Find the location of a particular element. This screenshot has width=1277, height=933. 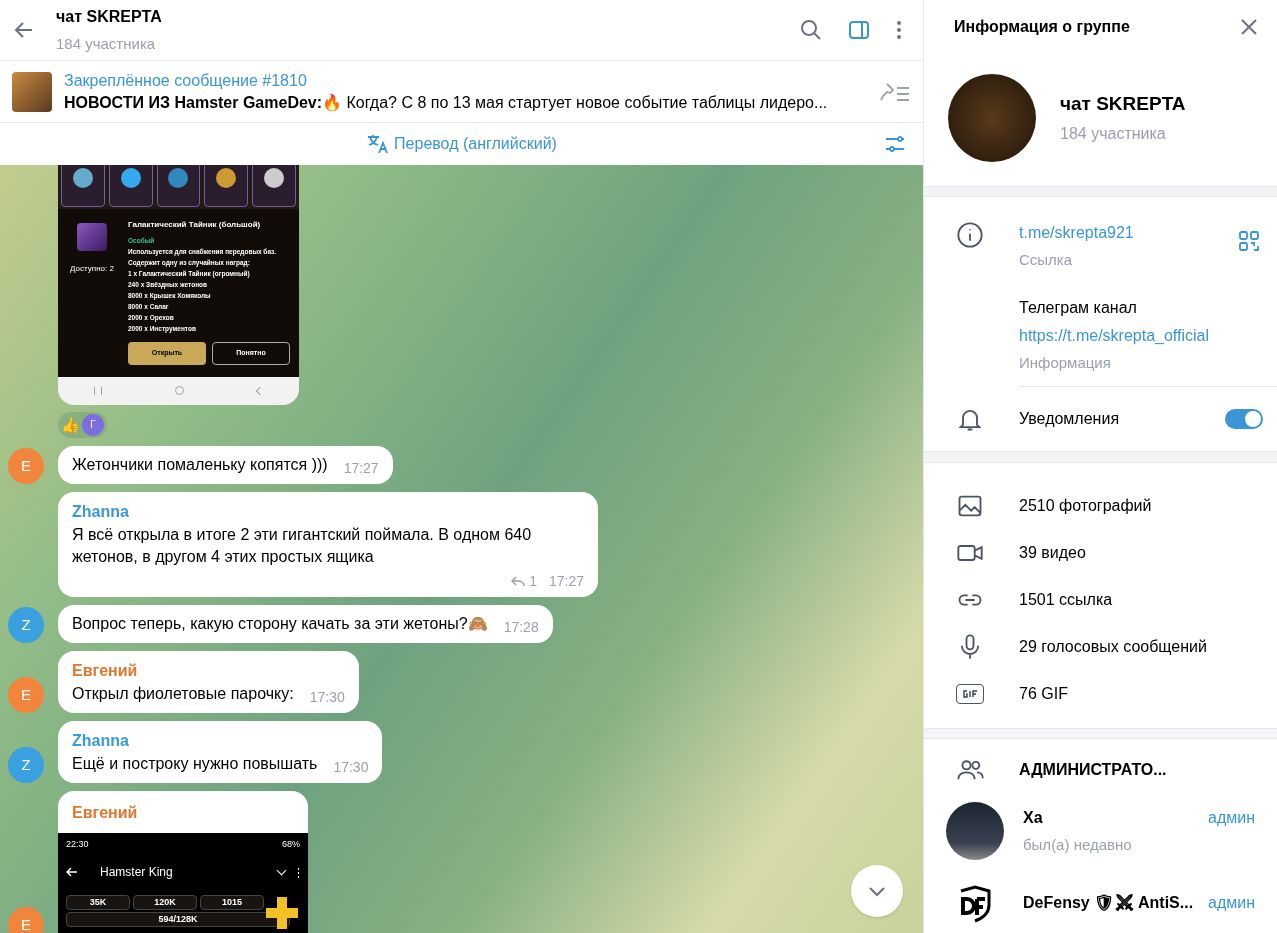

search-icon is located at coordinates (811, 30).